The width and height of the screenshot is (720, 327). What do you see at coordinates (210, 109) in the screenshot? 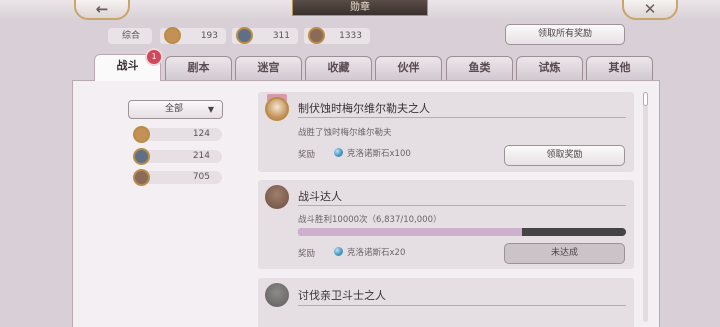
I see `chevron-down-icon: ▼` at bounding box center [210, 109].